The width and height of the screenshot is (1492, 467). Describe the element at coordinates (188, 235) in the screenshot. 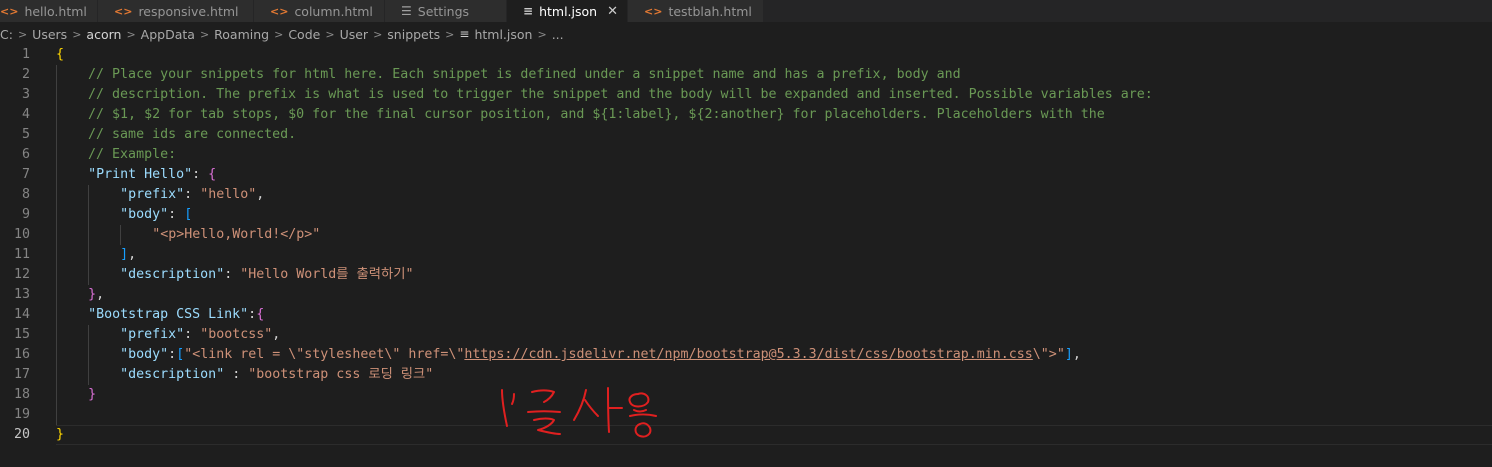

I see `code-text: "<p>Hello,World!</p>"` at that location.